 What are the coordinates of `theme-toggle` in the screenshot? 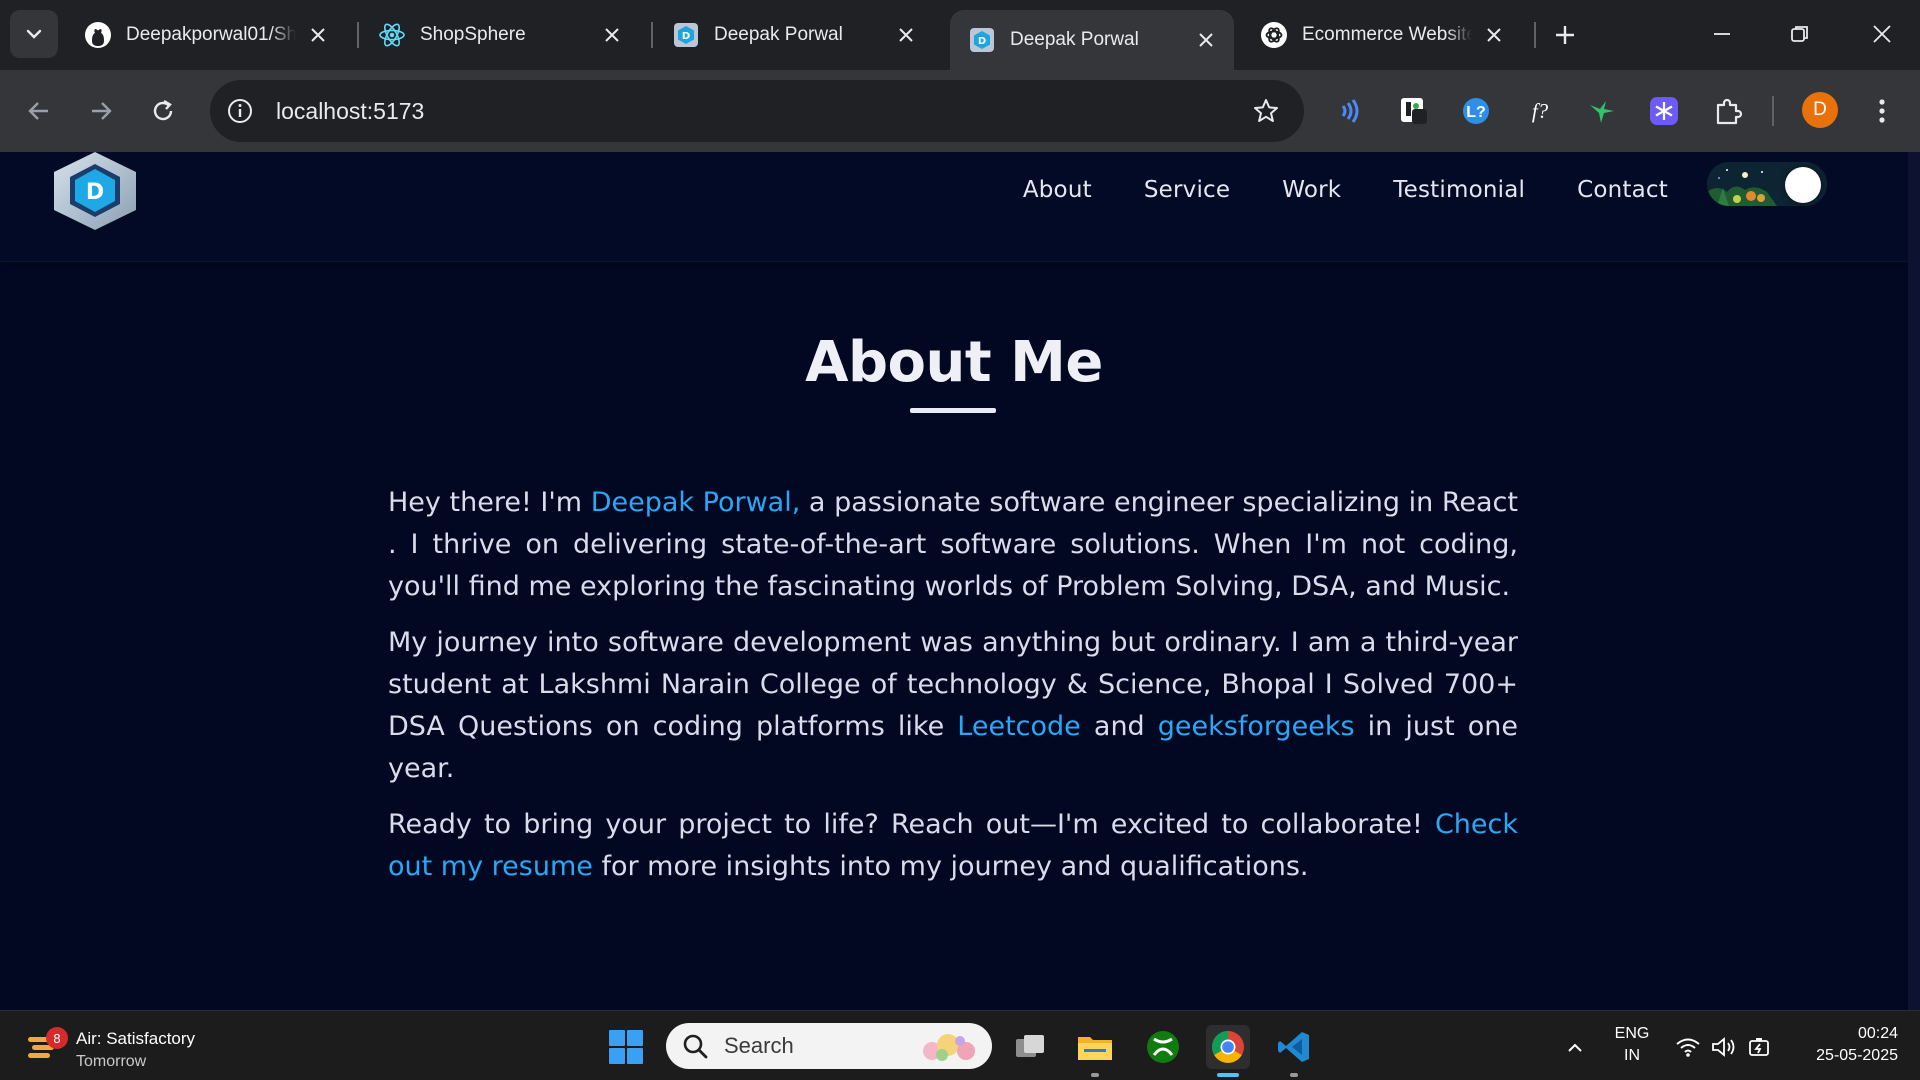 It's located at (1767, 184).